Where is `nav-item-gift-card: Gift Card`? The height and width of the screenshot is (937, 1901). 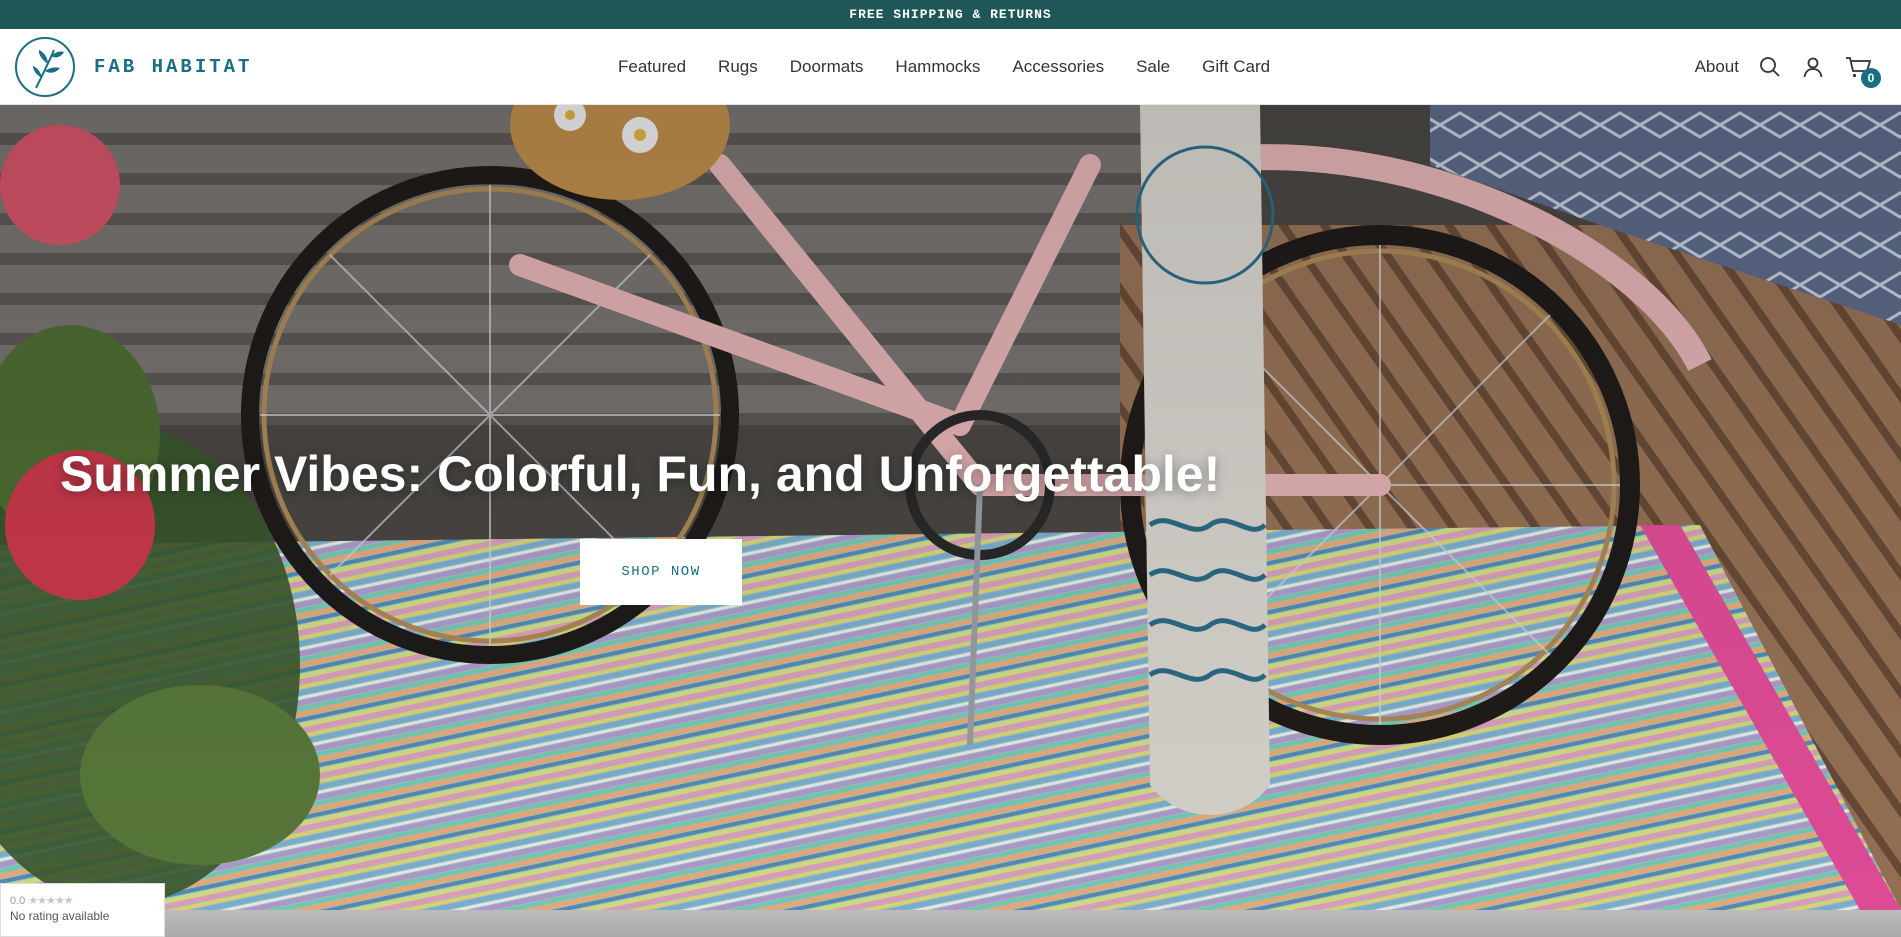
nav-item-gift-card: Gift Card is located at coordinates (1236, 67).